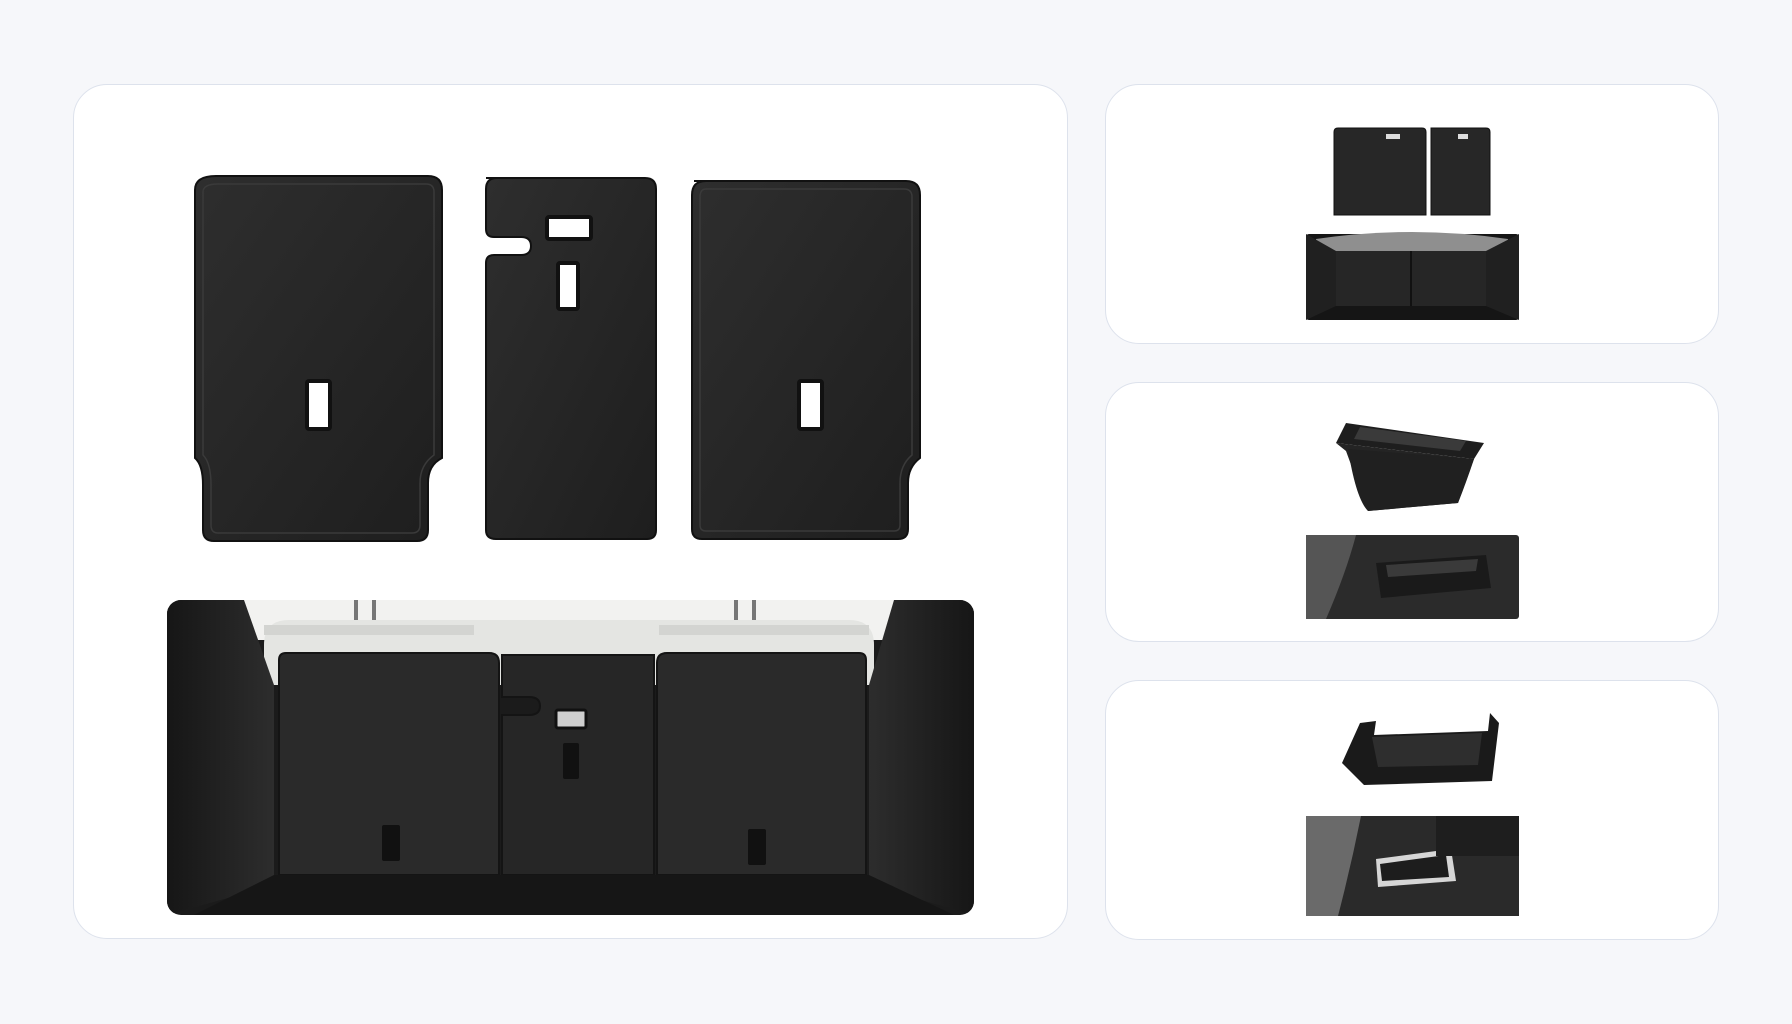 Image resolution: width=1792 pixels, height=1024 pixels. I want to click on thumbnail-under-seat-box, so click(1412, 810).